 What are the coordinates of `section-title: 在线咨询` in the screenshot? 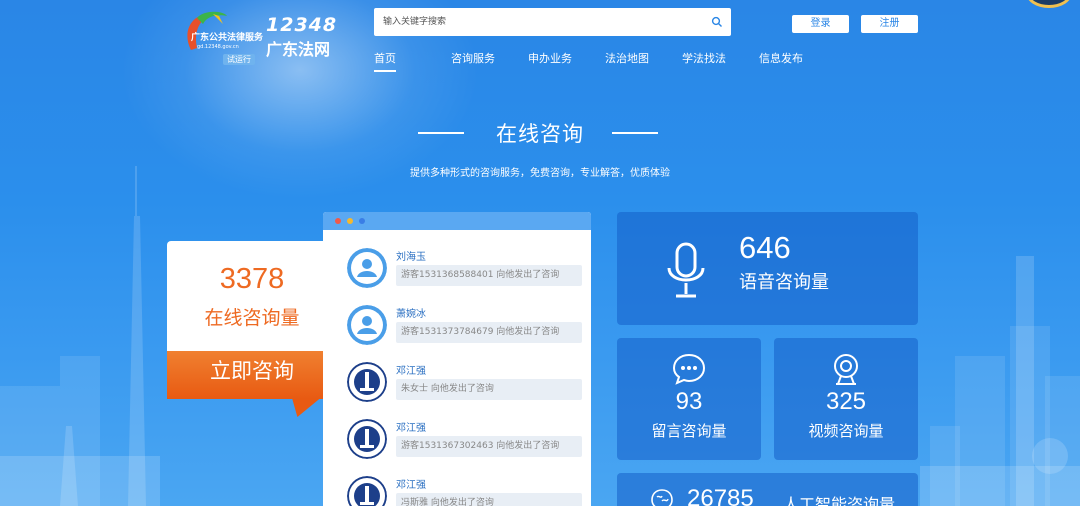 It's located at (540, 134).